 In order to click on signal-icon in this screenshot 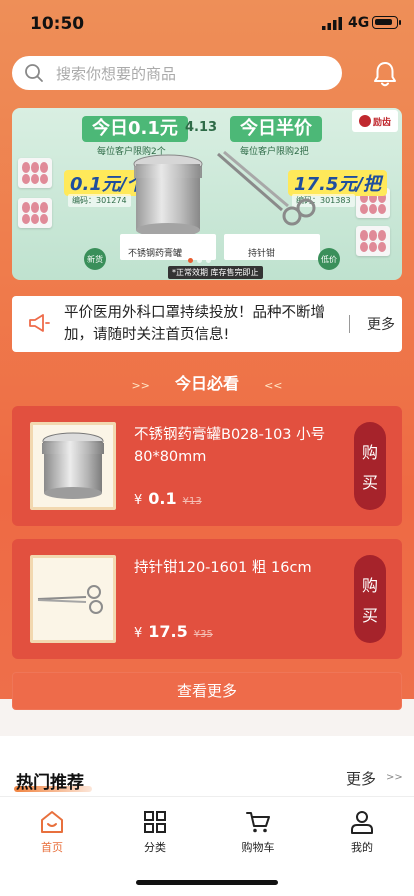, I will do `click(332, 23)`.